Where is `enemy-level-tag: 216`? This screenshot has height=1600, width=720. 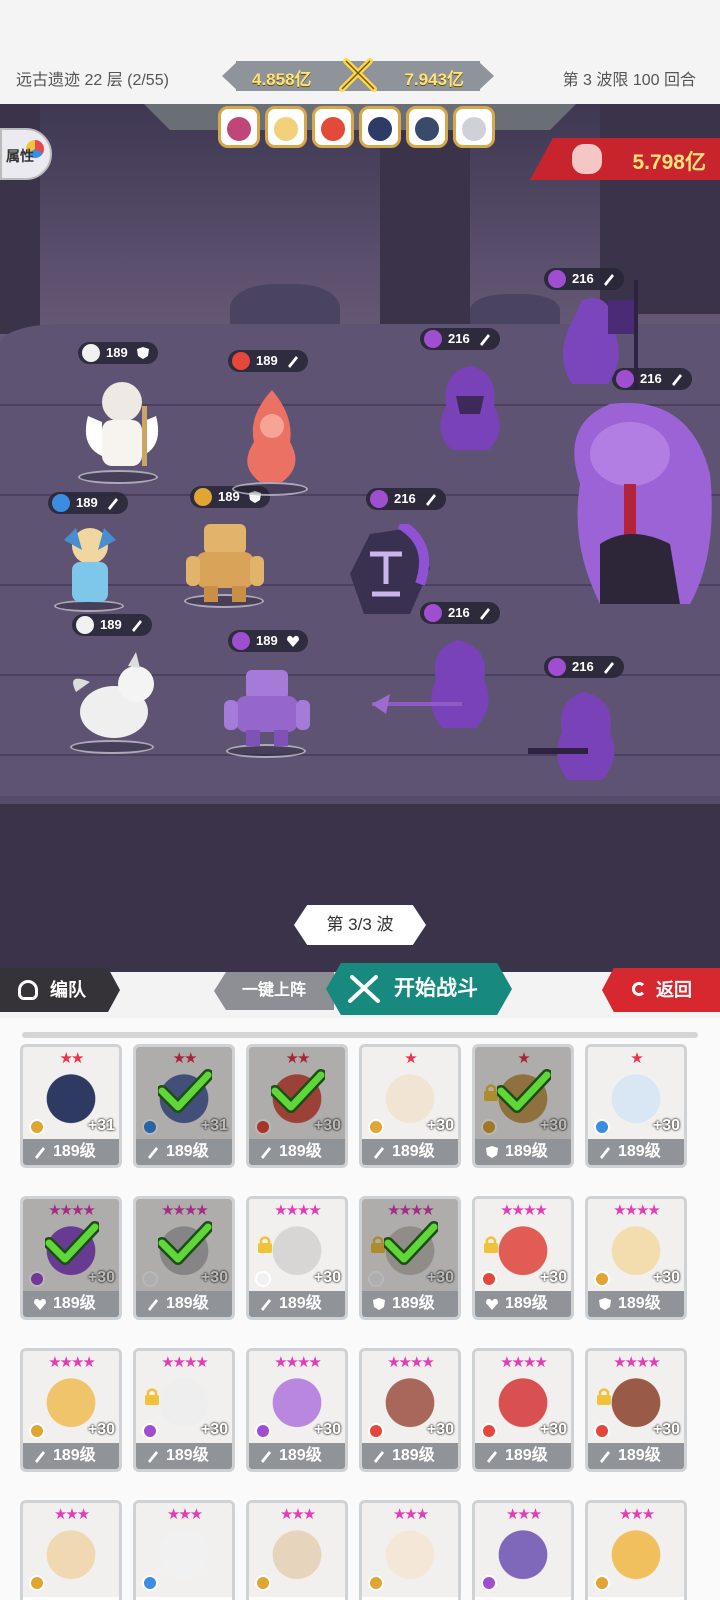 enemy-level-tag: 216 is located at coordinates (460, 339).